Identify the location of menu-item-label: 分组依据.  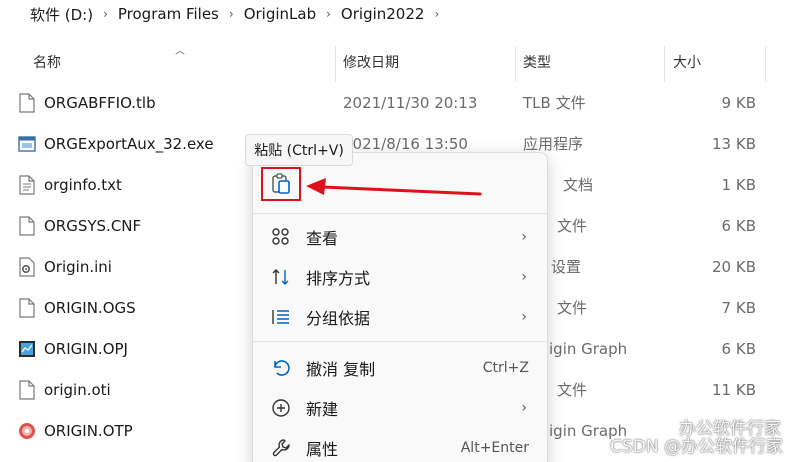
(338, 318).